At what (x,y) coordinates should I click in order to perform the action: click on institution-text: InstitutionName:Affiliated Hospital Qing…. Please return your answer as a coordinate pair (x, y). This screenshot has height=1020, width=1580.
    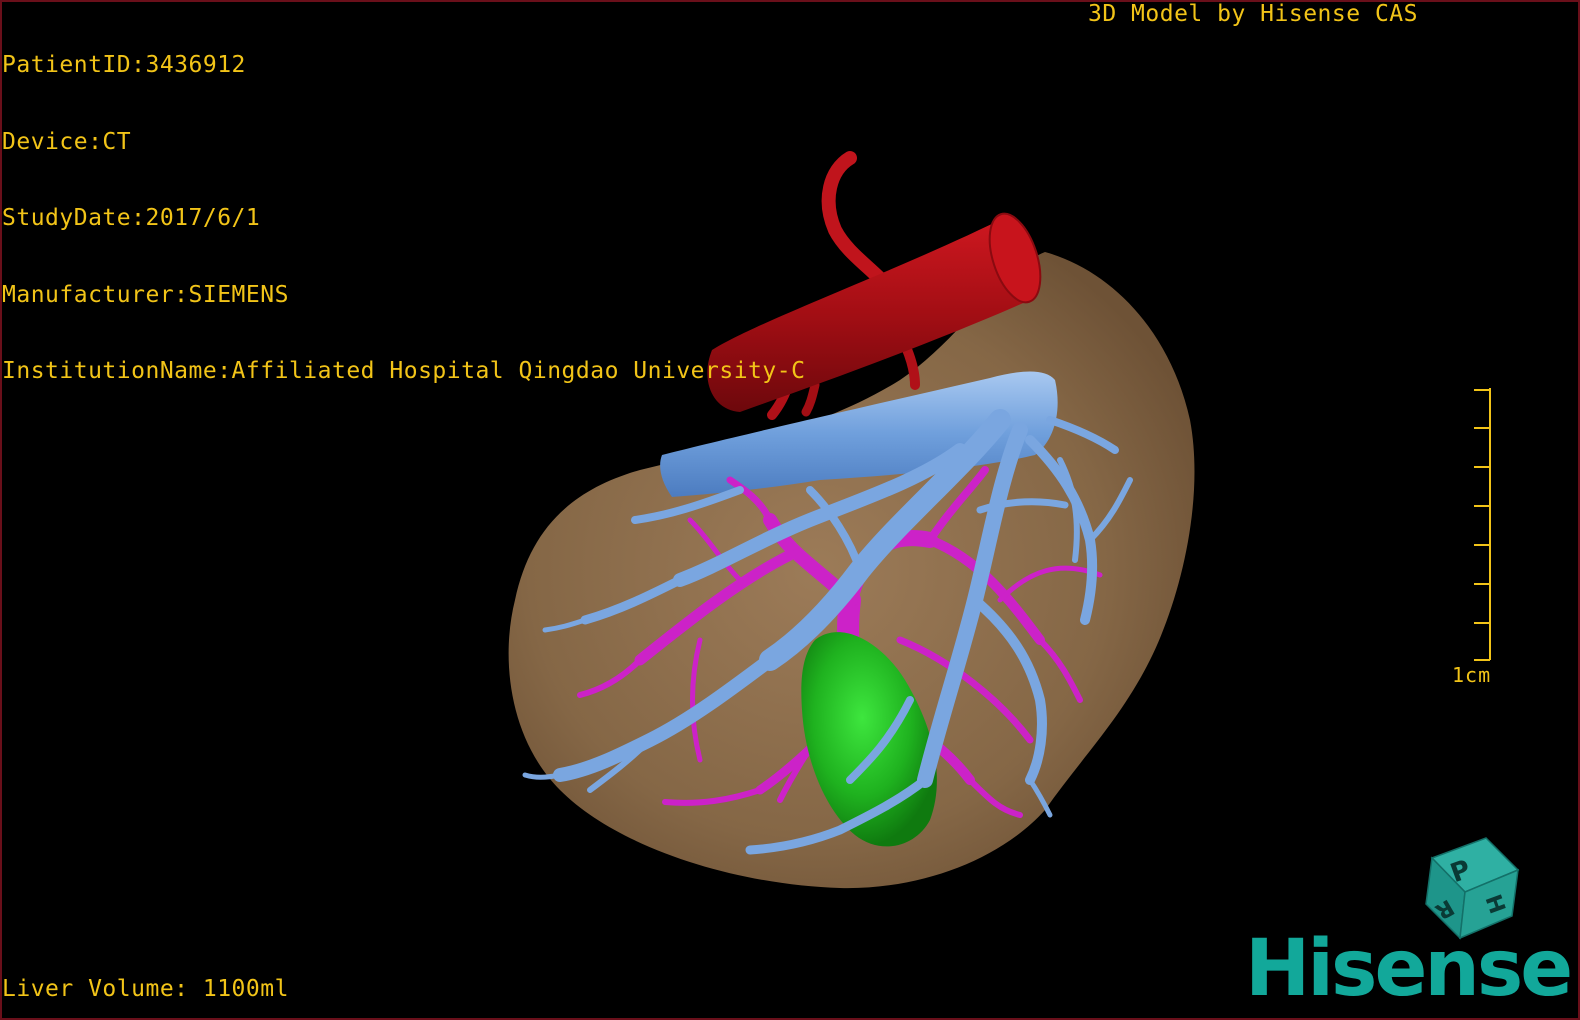
    Looking at the image, I should click on (404, 371).